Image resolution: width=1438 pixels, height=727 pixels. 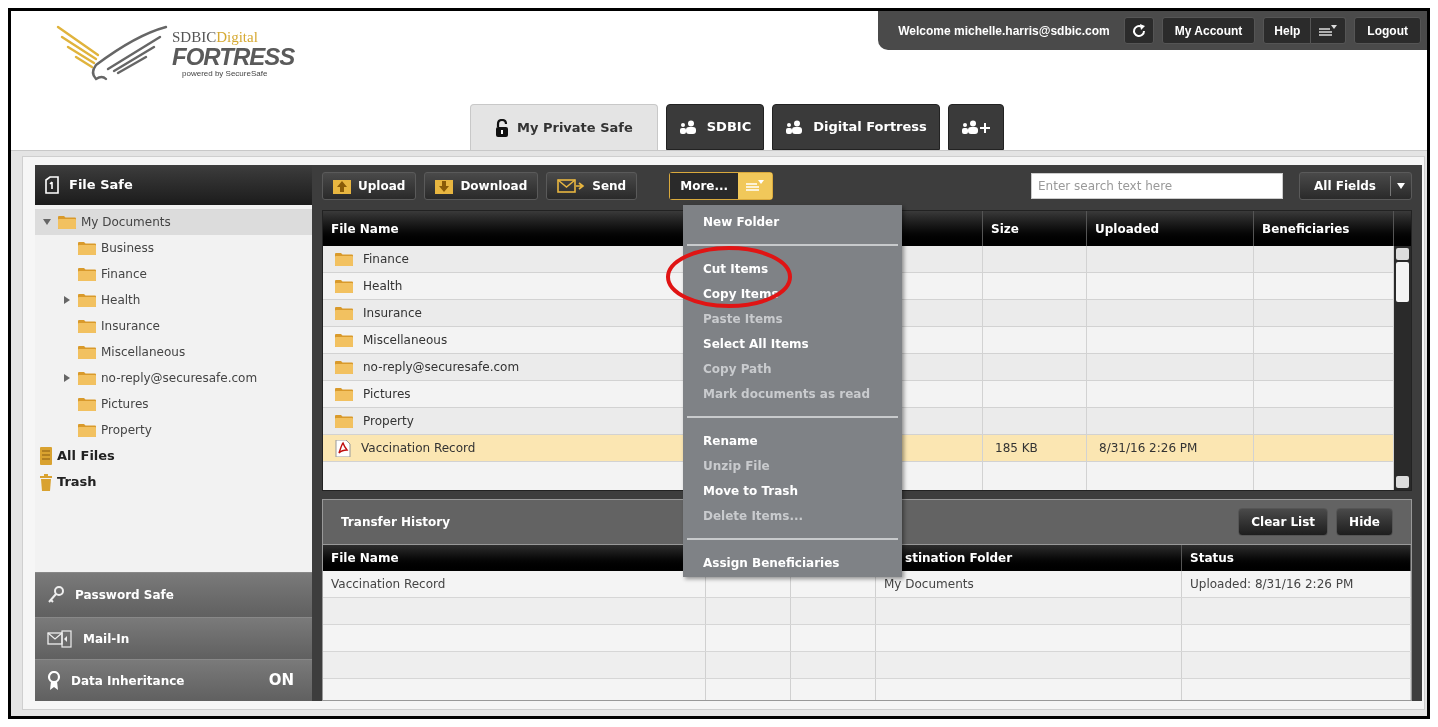 What do you see at coordinates (388, 421) in the screenshot?
I see `table-cell-text: Property` at bounding box center [388, 421].